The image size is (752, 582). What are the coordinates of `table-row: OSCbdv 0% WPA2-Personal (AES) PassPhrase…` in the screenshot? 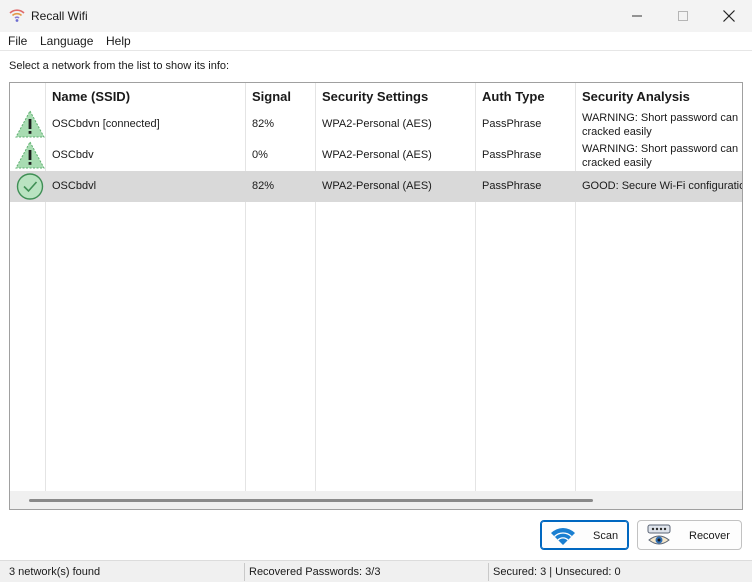 It's located at (376, 155).